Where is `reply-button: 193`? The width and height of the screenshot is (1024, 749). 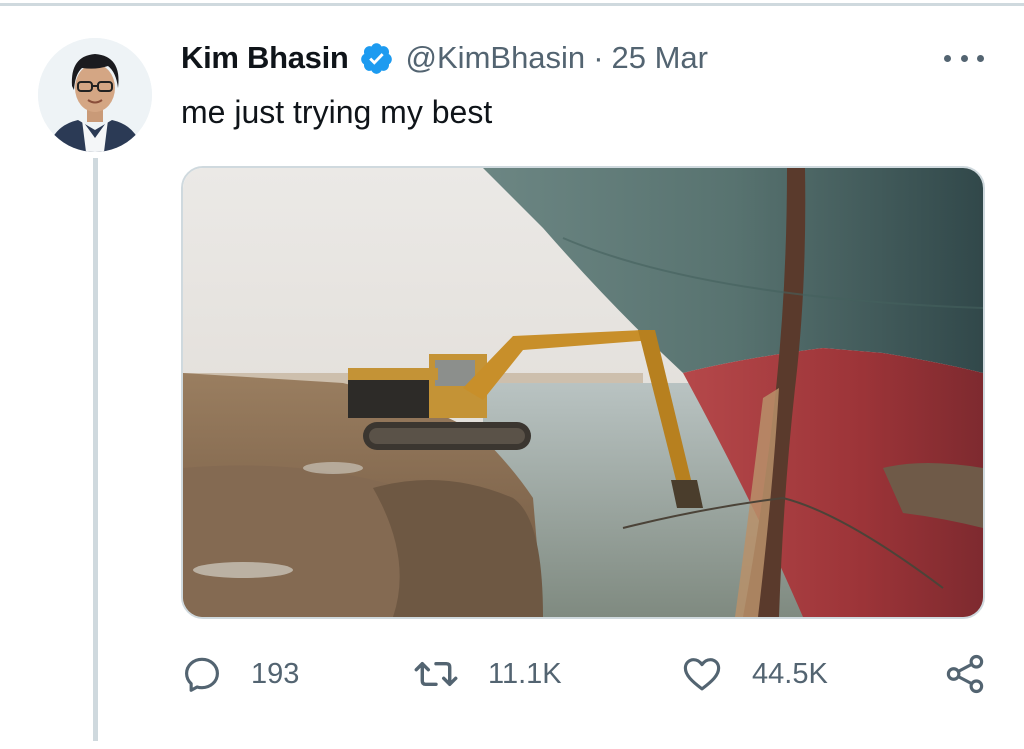
reply-button: 193 is located at coordinates (240, 674).